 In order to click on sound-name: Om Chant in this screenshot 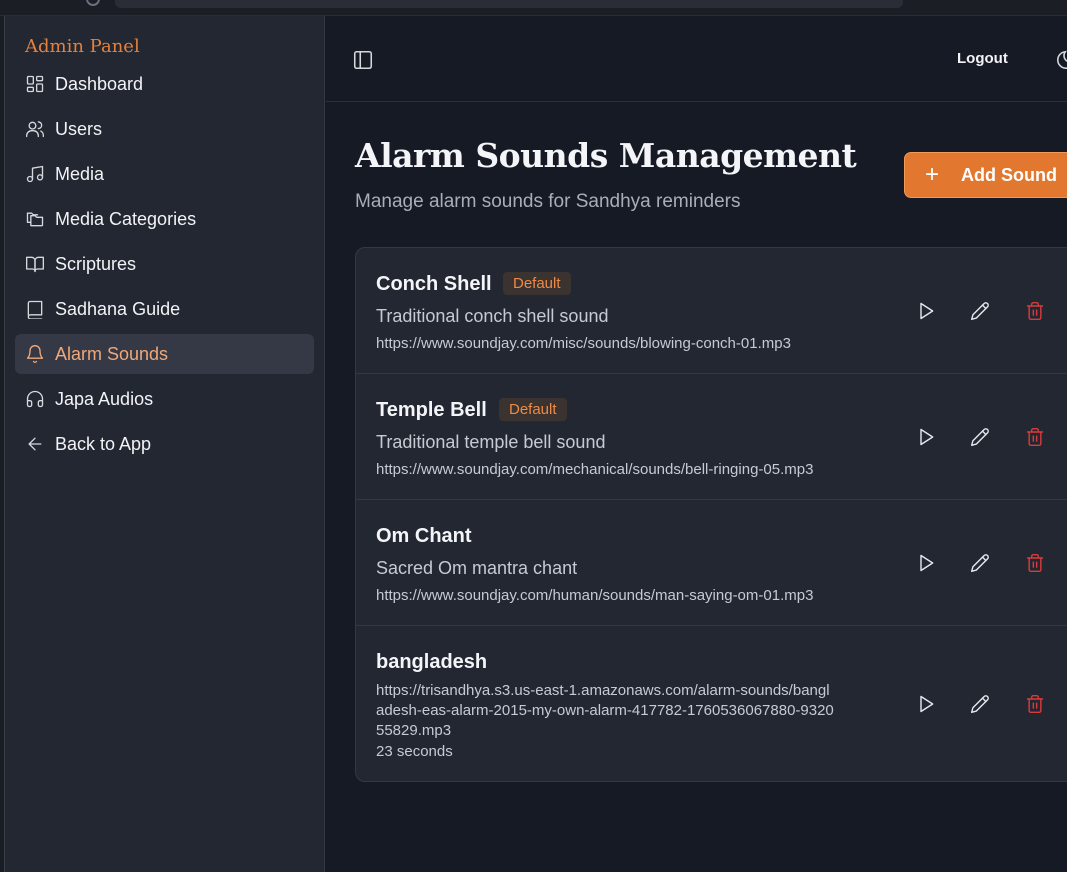, I will do `click(424, 536)`.